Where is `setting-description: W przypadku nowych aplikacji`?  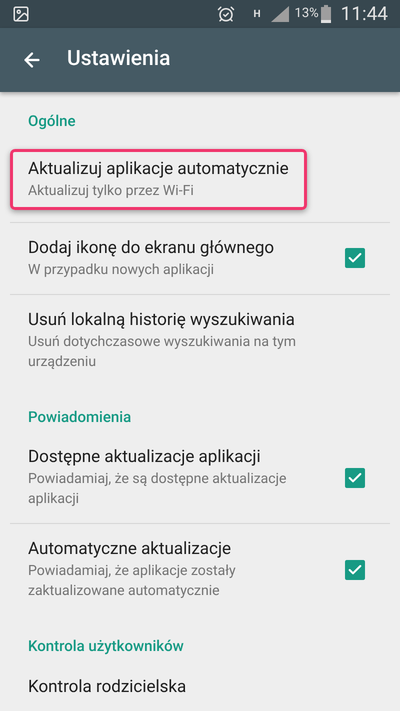
setting-description: W przypadku nowych aplikacji is located at coordinates (122, 270).